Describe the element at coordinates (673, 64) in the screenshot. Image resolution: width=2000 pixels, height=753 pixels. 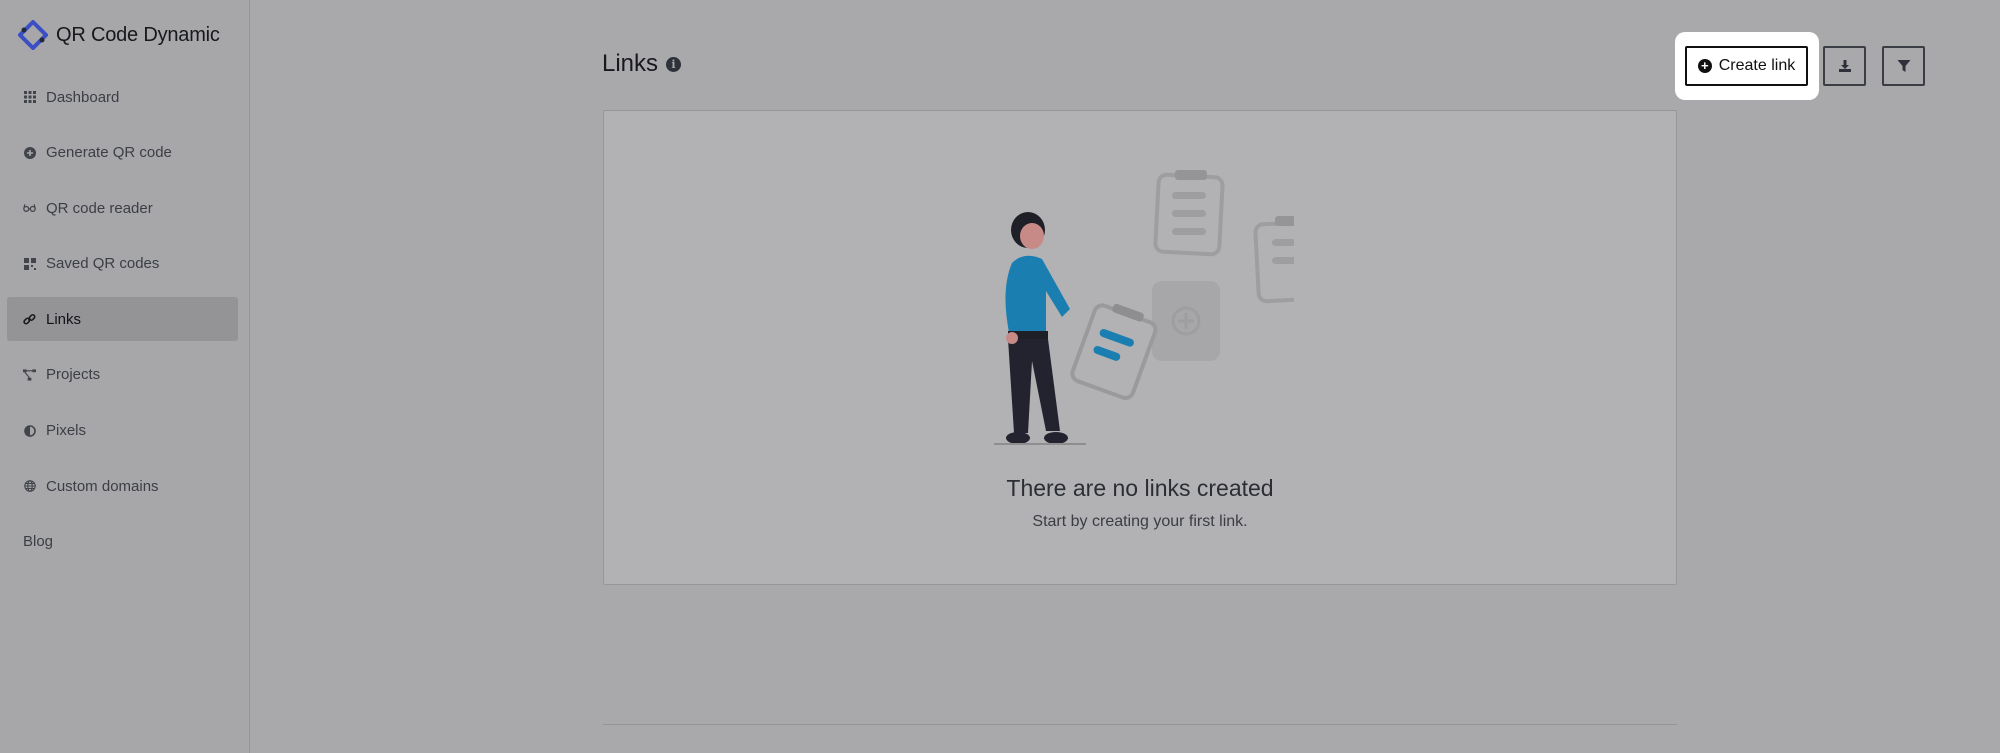
I see `info-icon: i` at that location.